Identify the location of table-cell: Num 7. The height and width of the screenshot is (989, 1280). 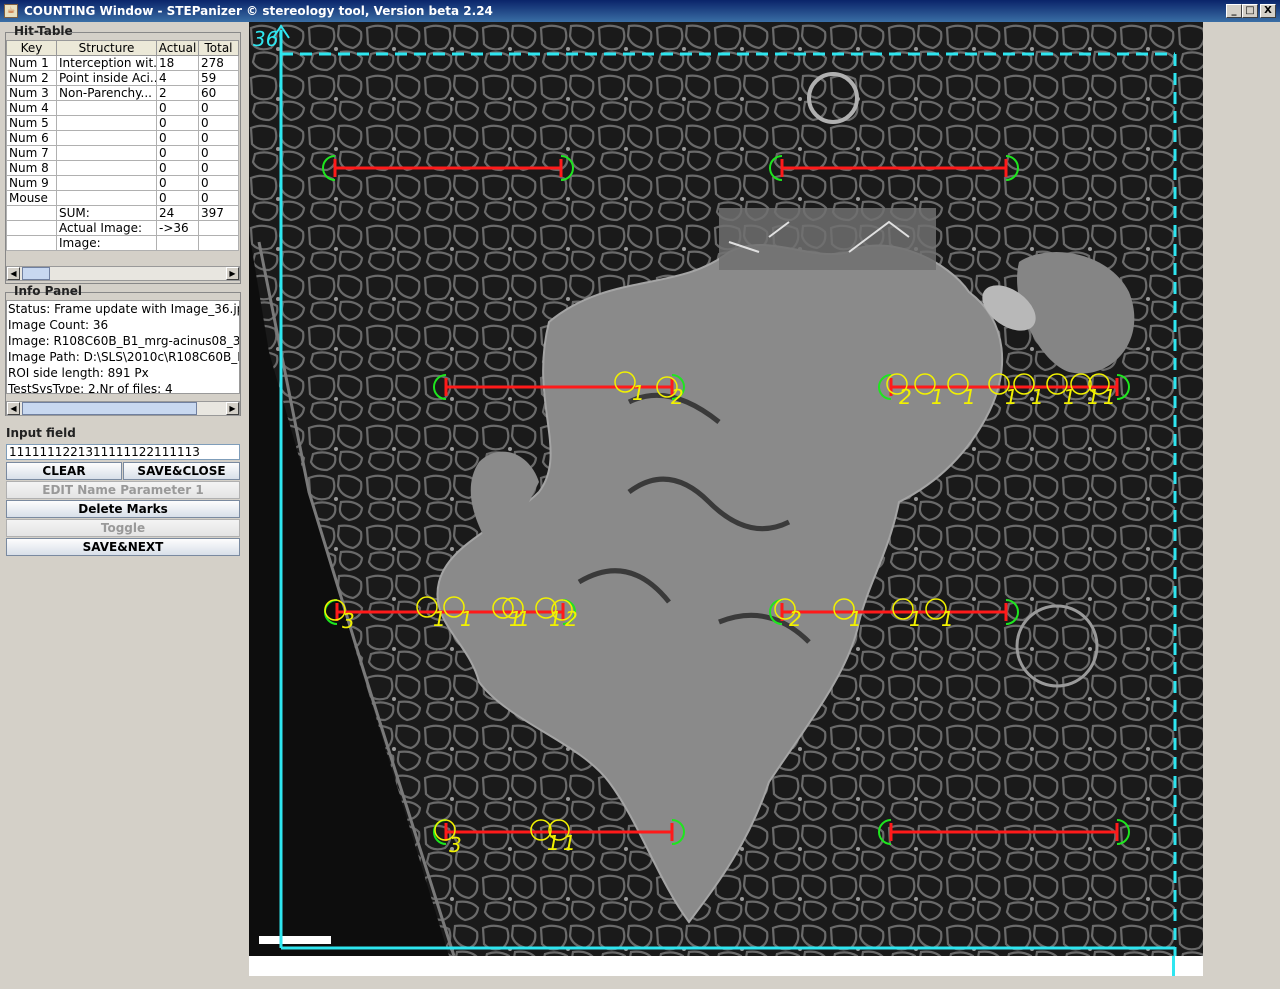
(31, 153).